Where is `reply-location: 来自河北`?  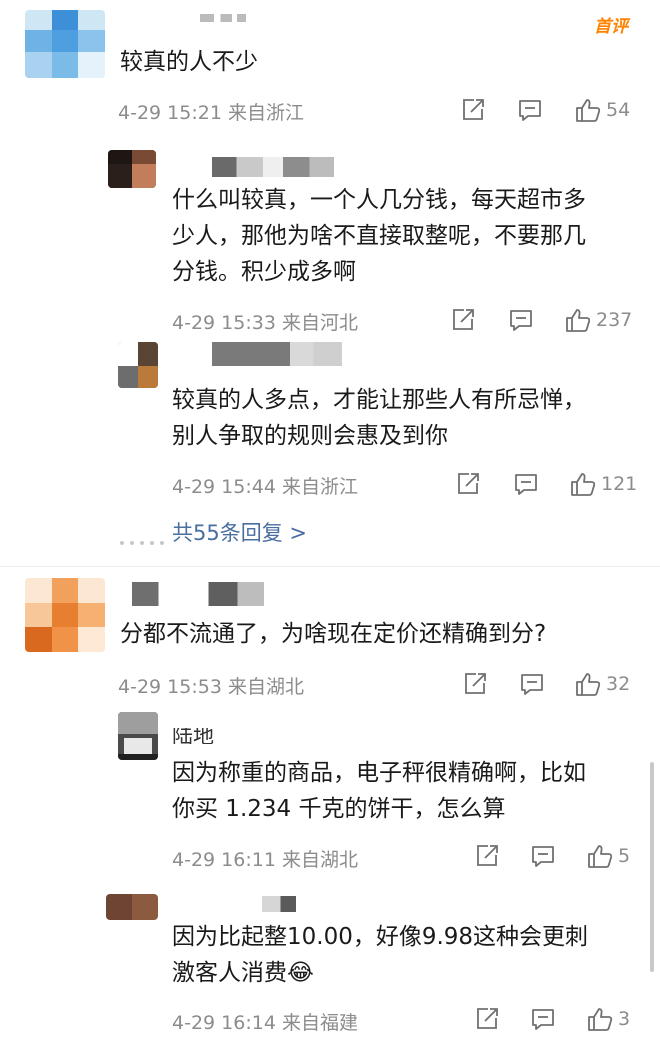
reply-location: 来自河北 is located at coordinates (319, 323).